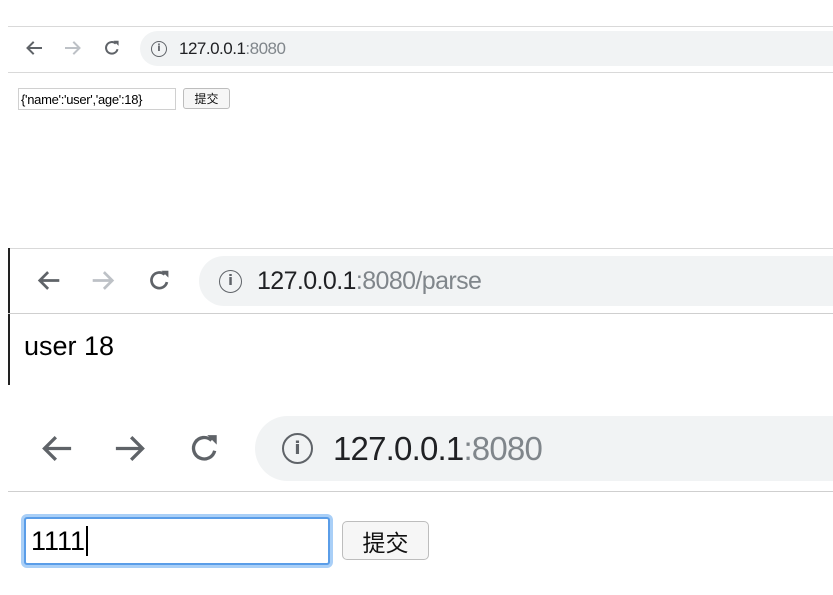 This screenshot has width=833, height=595. What do you see at coordinates (87, 541) in the screenshot?
I see `text-cursor` at bounding box center [87, 541].